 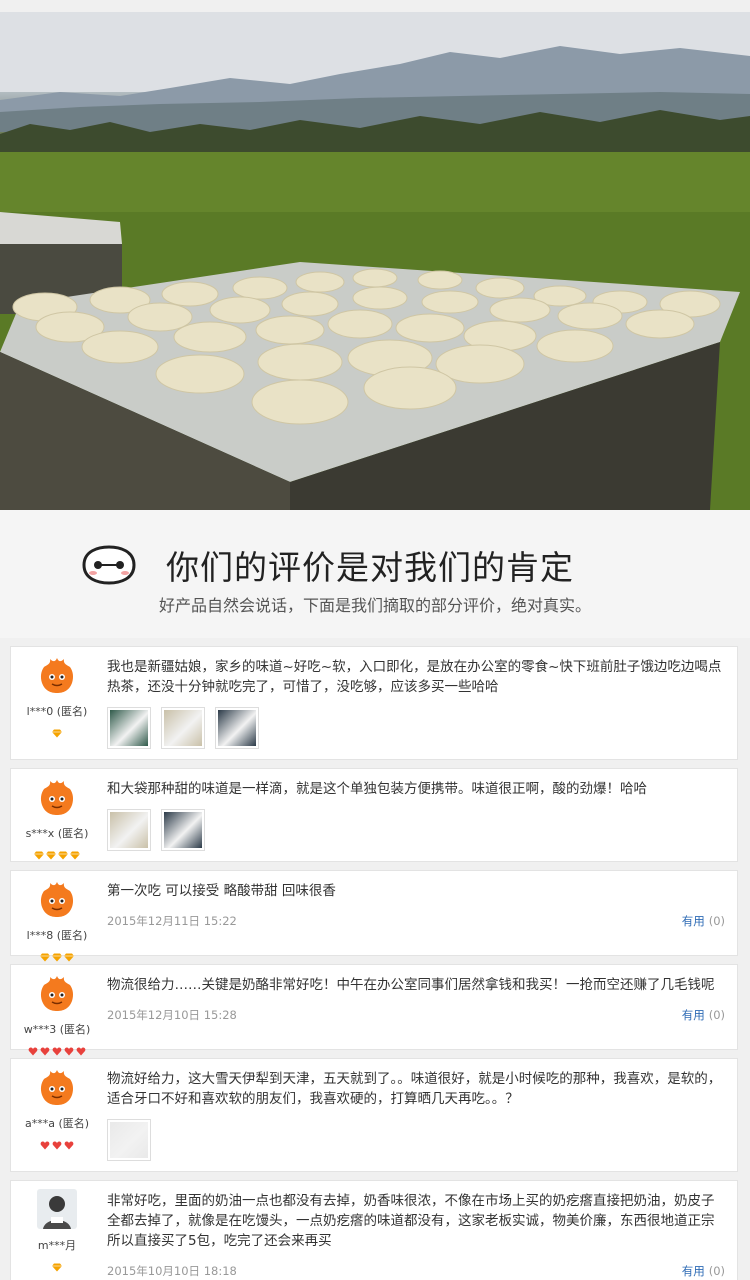 What do you see at coordinates (416, 1015) in the screenshot?
I see `review-meta: 2015年12月10日 15:28 有用 (0)` at bounding box center [416, 1015].